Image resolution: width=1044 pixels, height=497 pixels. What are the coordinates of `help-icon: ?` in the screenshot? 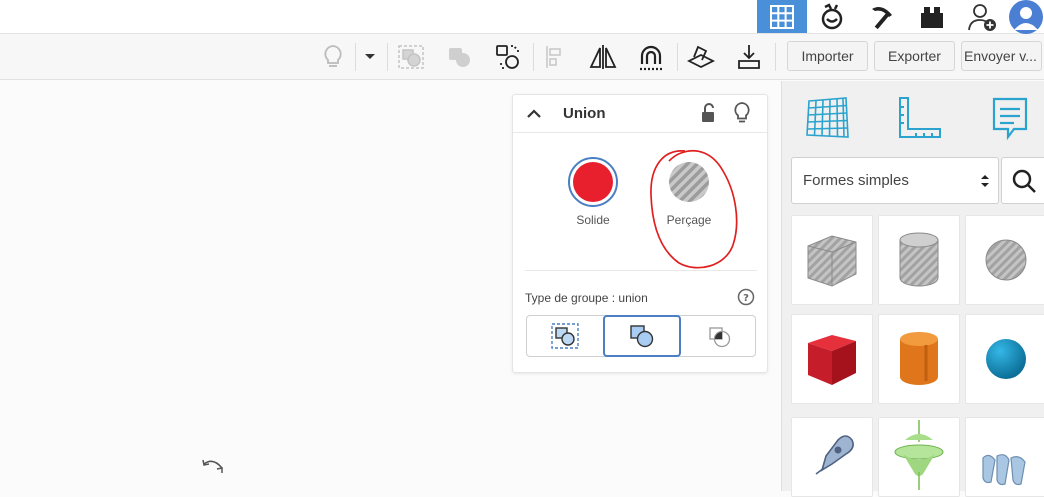 It's located at (746, 297).